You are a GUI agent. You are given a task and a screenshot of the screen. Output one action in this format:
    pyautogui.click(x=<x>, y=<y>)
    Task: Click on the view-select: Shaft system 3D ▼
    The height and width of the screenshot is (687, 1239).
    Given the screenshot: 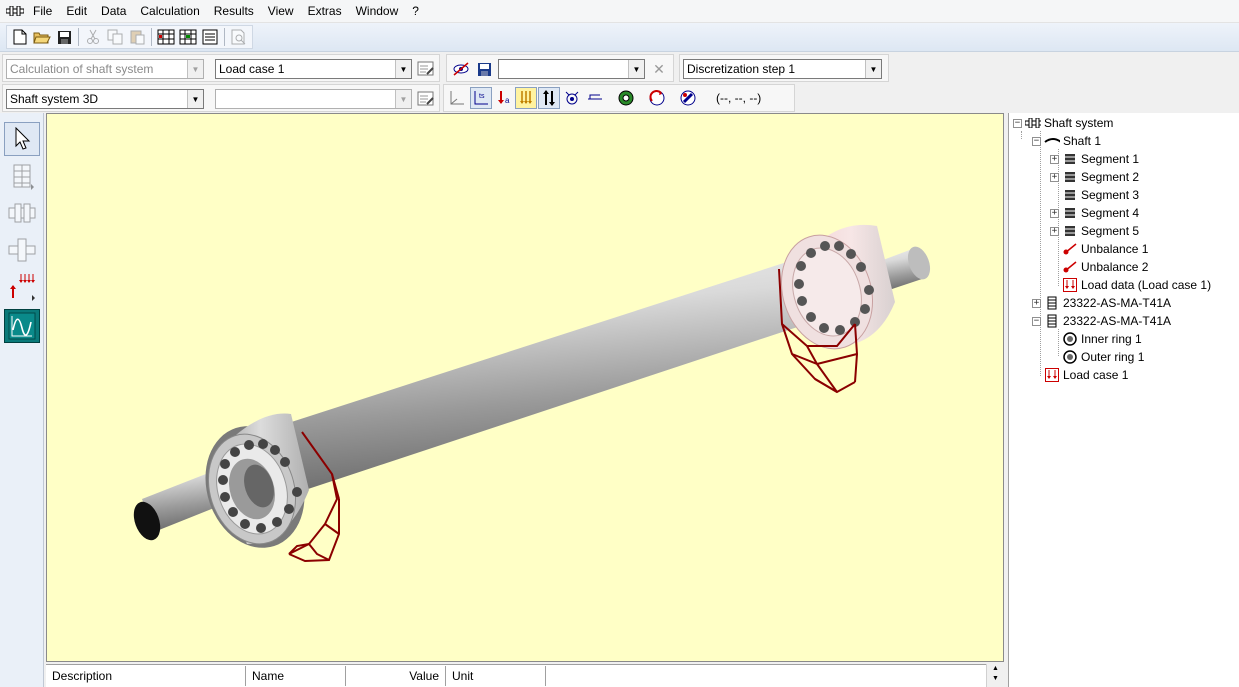 What is the action you would take?
    pyautogui.click(x=105, y=99)
    